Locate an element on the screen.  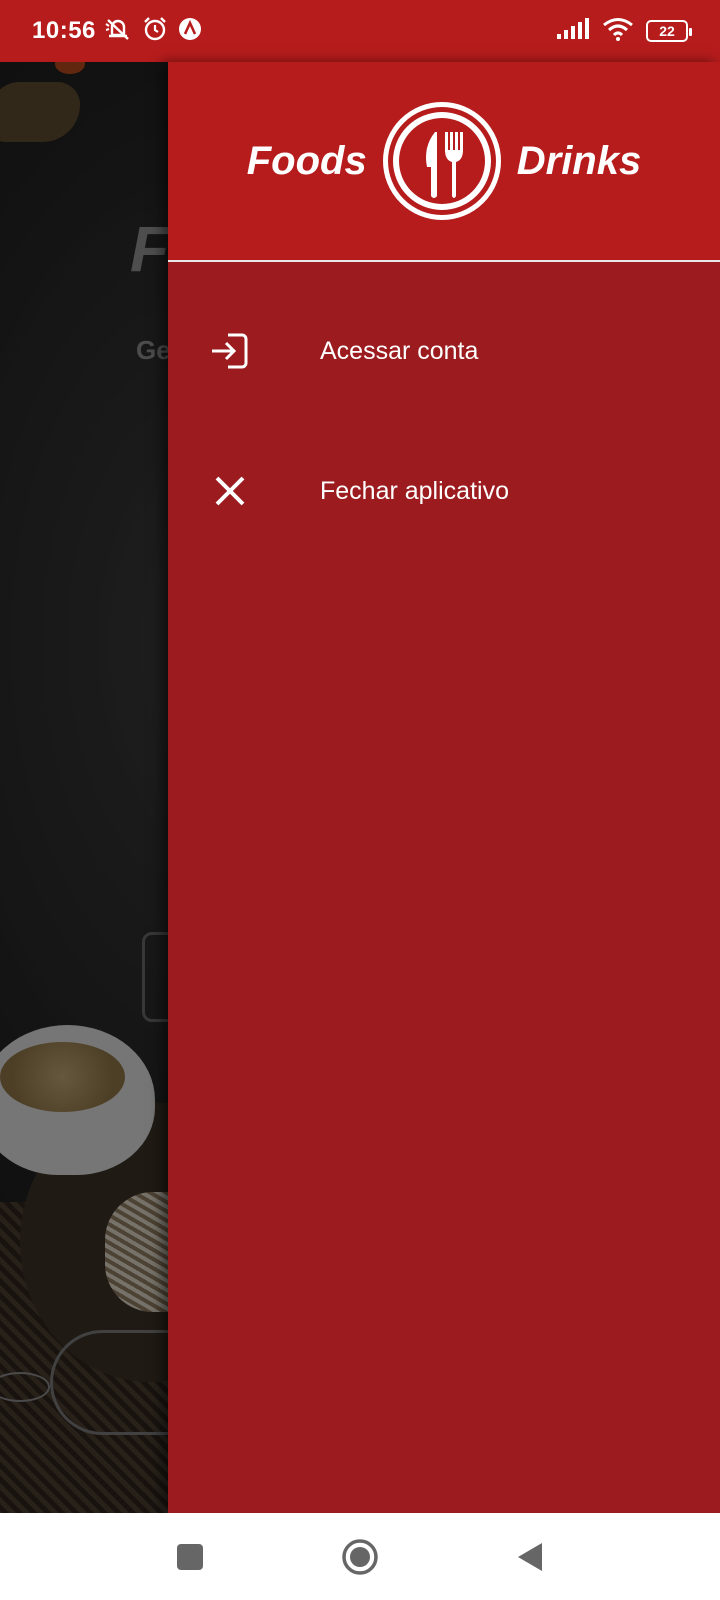
menu-item-label: Acessar conta is located at coordinates (399, 350).